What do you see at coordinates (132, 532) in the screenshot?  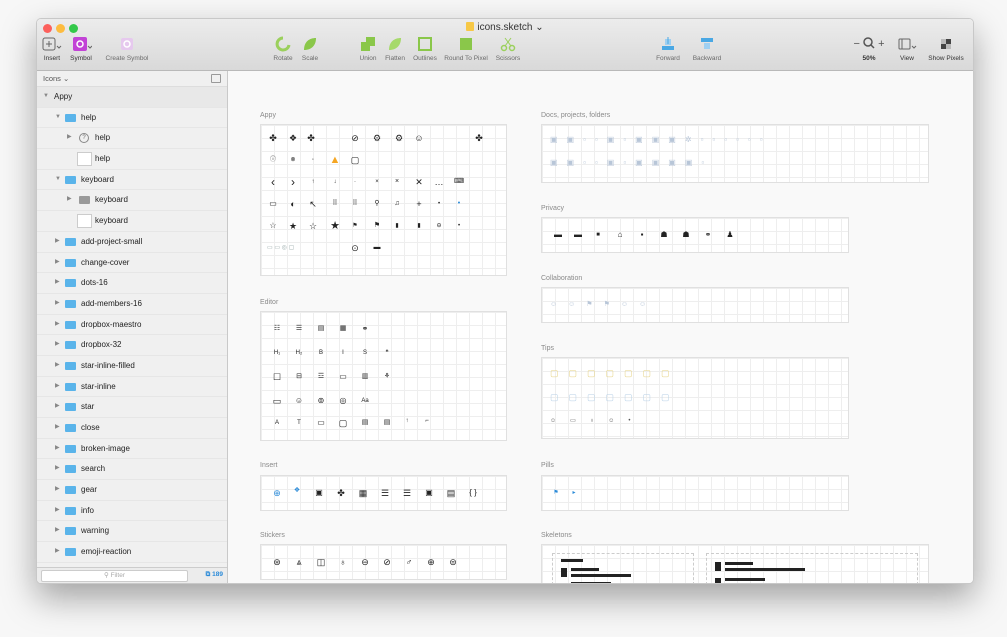 I see `layer-row: ▶ warning` at bounding box center [132, 532].